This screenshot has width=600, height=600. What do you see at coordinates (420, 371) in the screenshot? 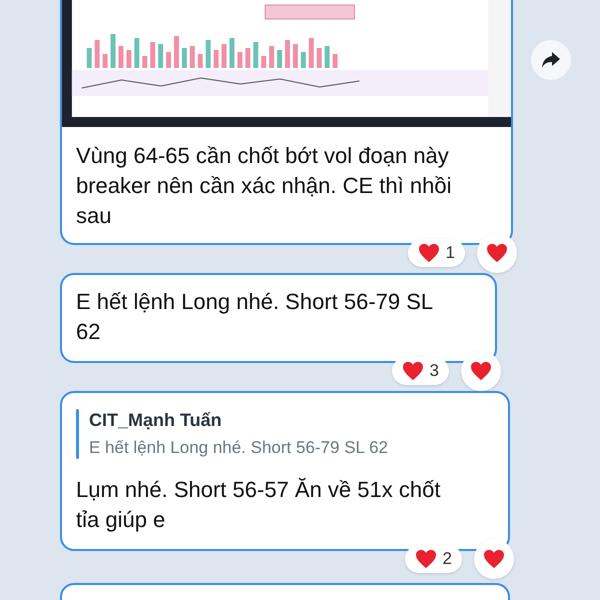
I see `reaction-pill: 3` at bounding box center [420, 371].